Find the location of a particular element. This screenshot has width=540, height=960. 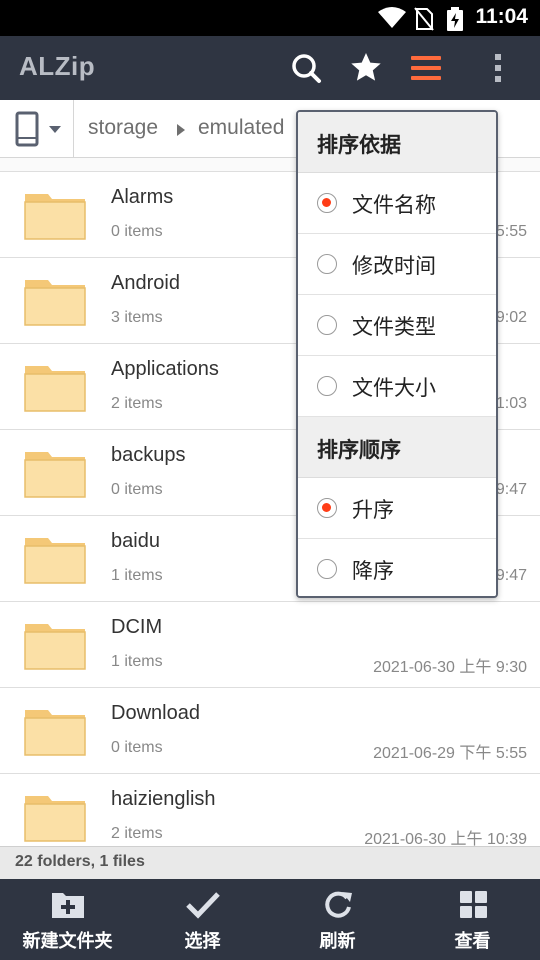

option-label: 文件类型 is located at coordinates (394, 327).